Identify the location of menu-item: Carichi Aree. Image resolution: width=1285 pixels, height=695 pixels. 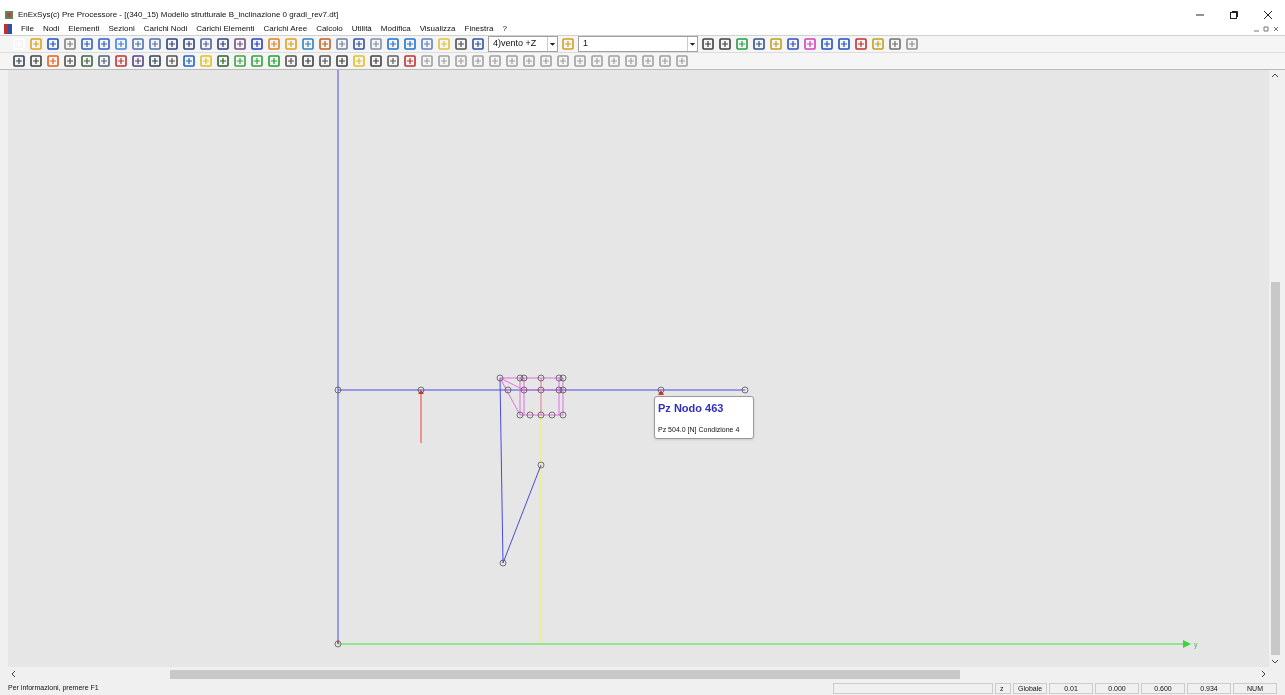
(285, 28).